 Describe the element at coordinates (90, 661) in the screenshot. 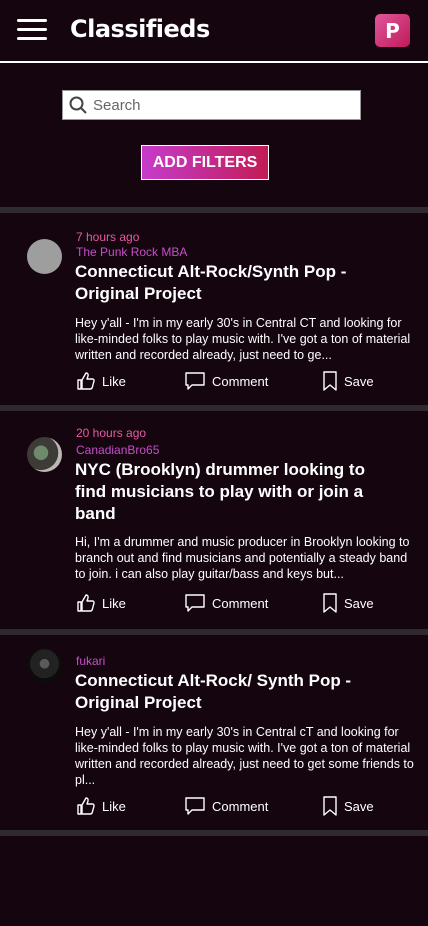

I see `post-author: fukari` at that location.